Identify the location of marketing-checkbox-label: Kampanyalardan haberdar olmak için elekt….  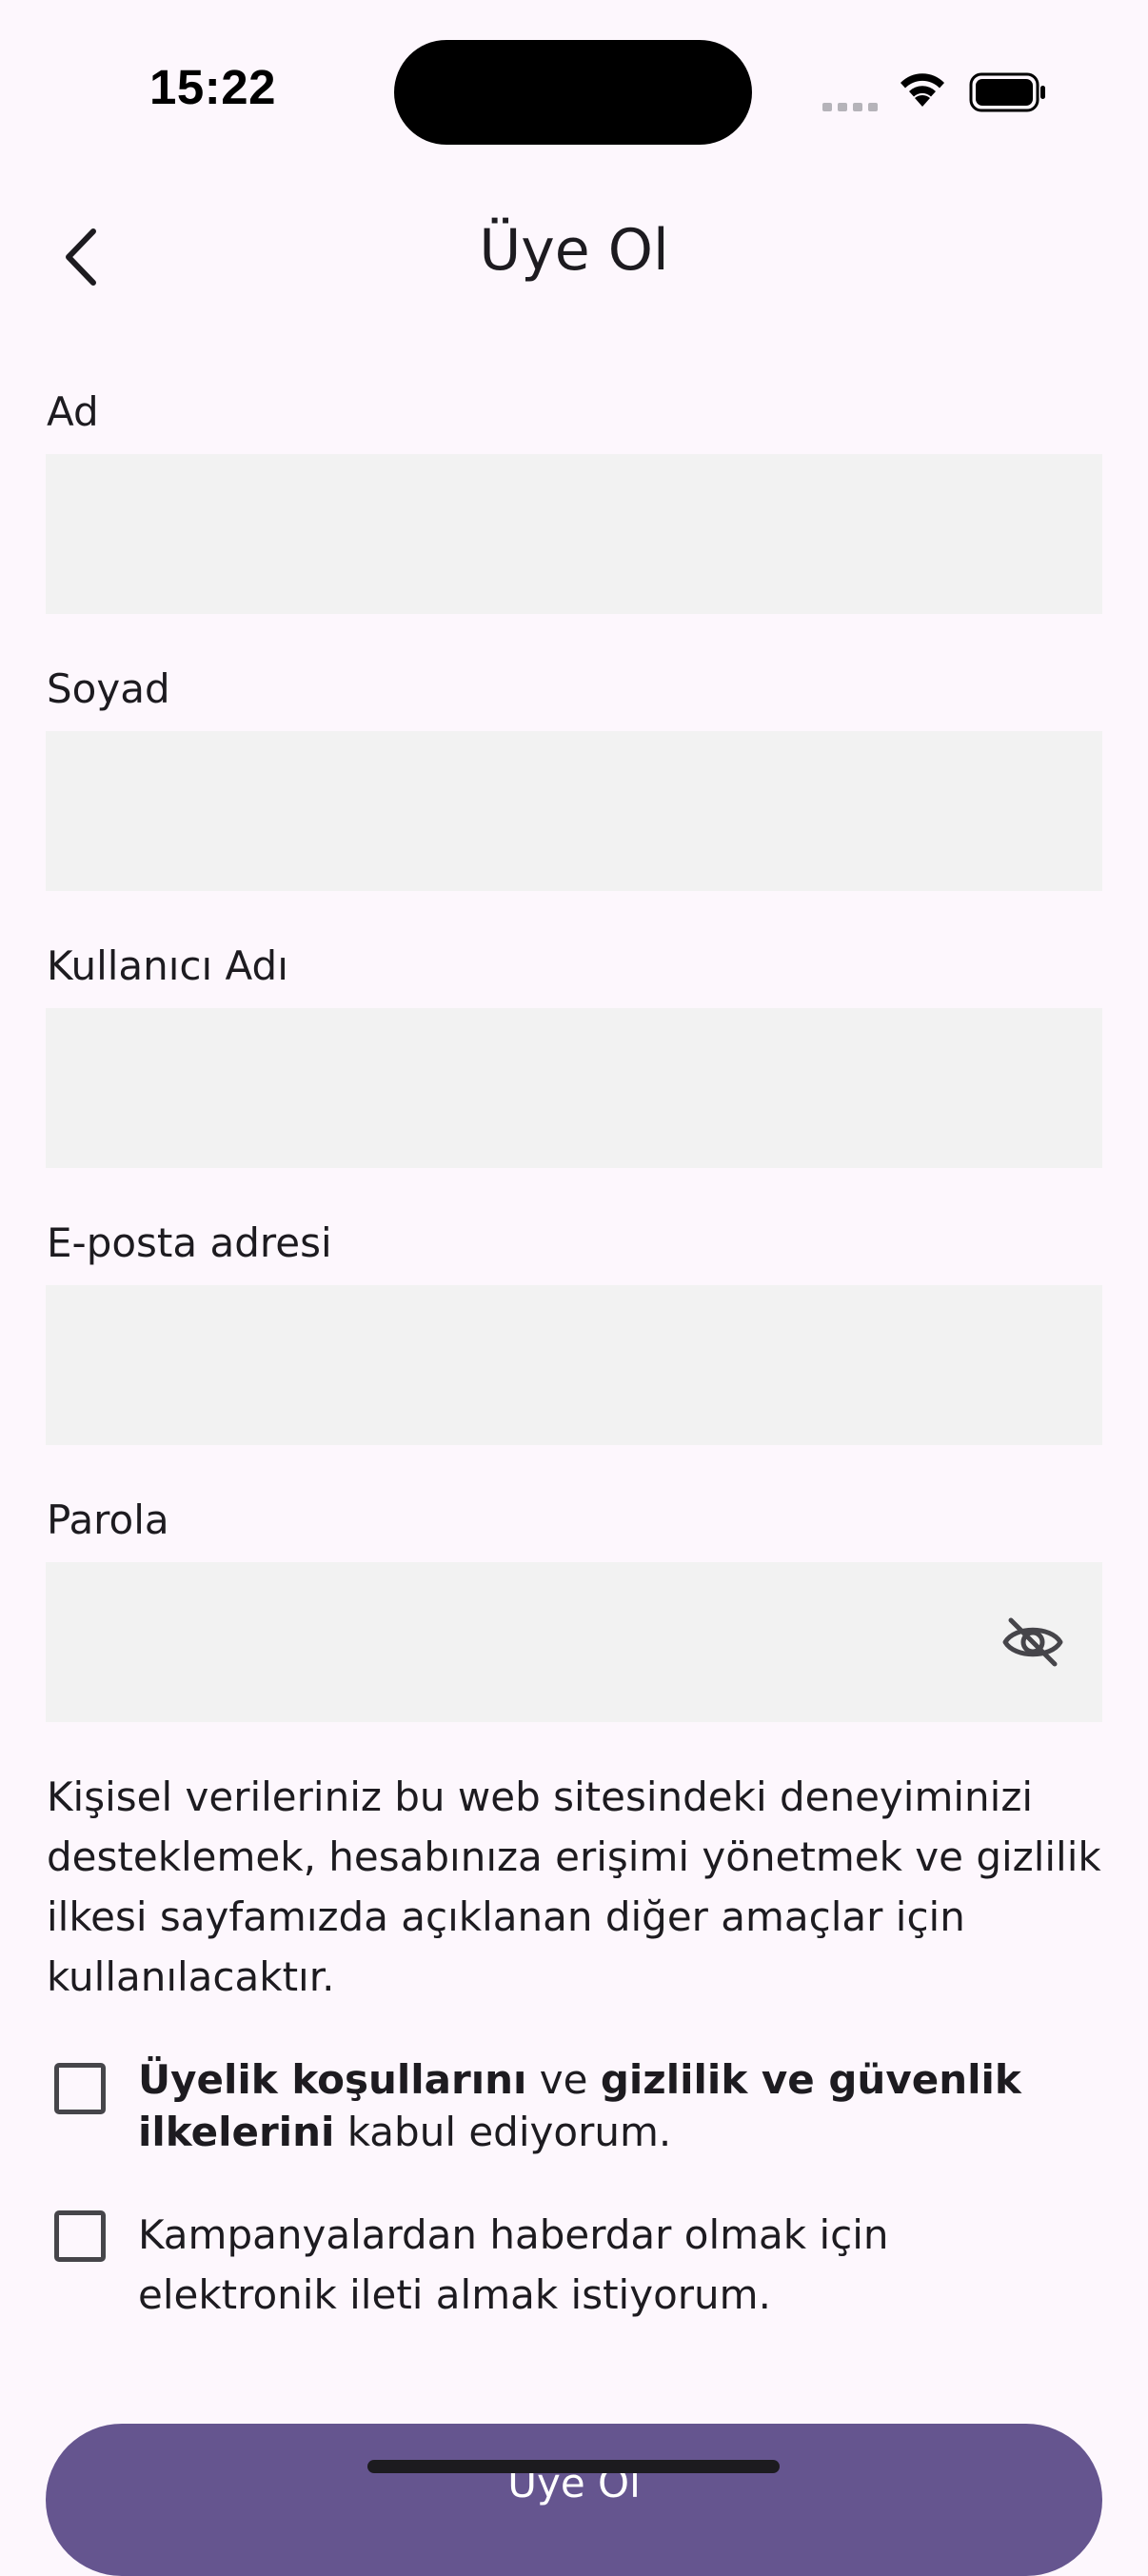
(614, 2265).